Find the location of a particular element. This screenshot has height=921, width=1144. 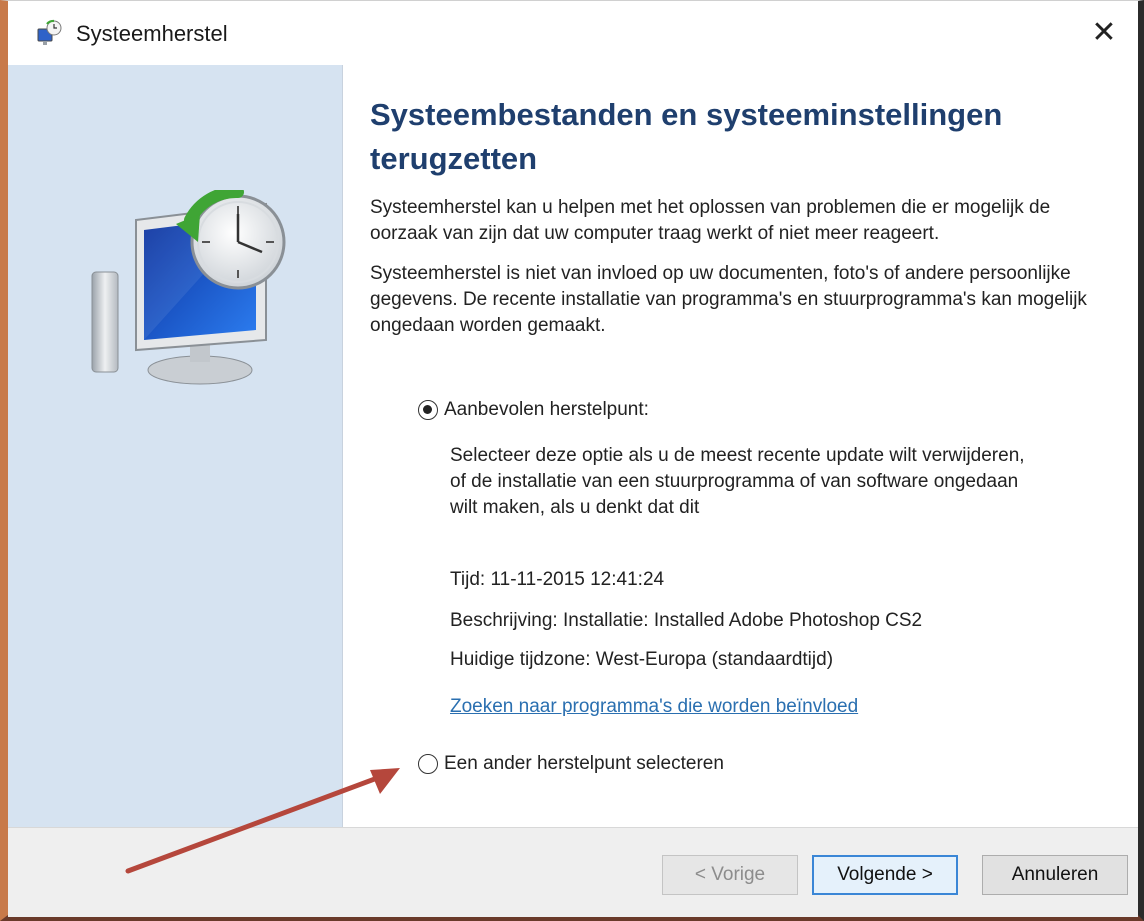

restore-time: Tijd: 11-11-2015 12:41:24 is located at coordinates (557, 579).